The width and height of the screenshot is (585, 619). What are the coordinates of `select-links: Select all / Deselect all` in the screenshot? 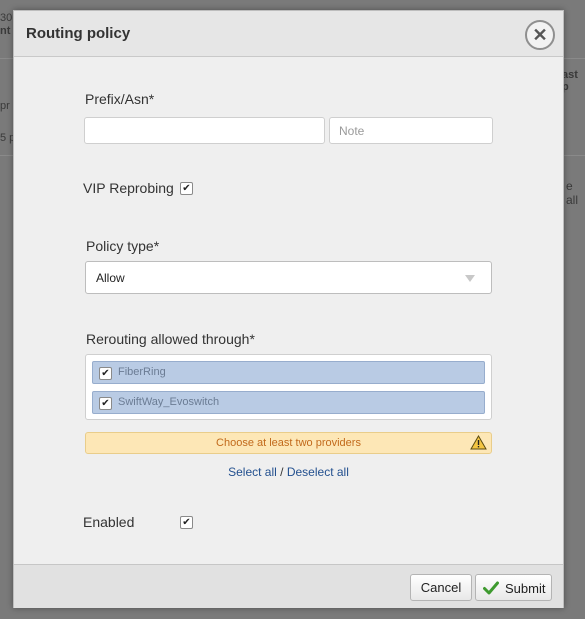 It's located at (288, 472).